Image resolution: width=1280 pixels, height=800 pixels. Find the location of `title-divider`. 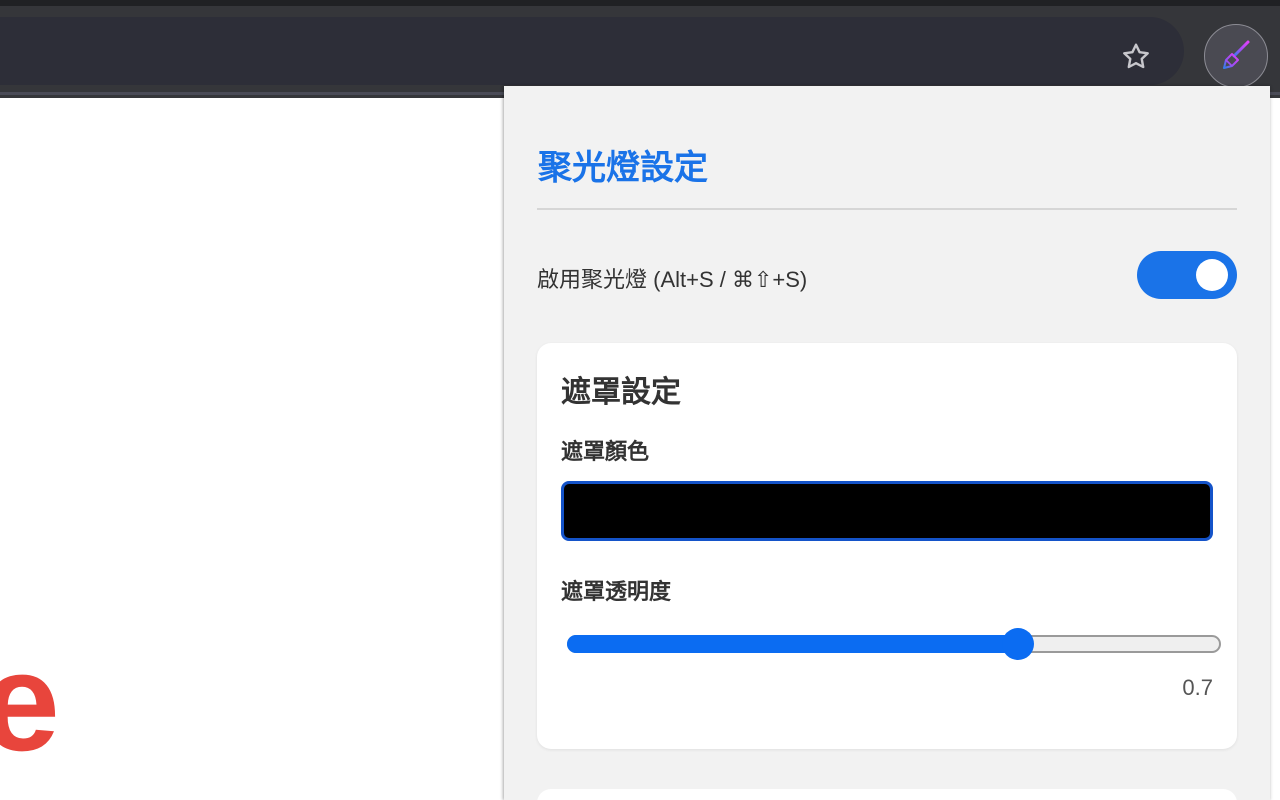

title-divider is located at coordinates (887, 209).